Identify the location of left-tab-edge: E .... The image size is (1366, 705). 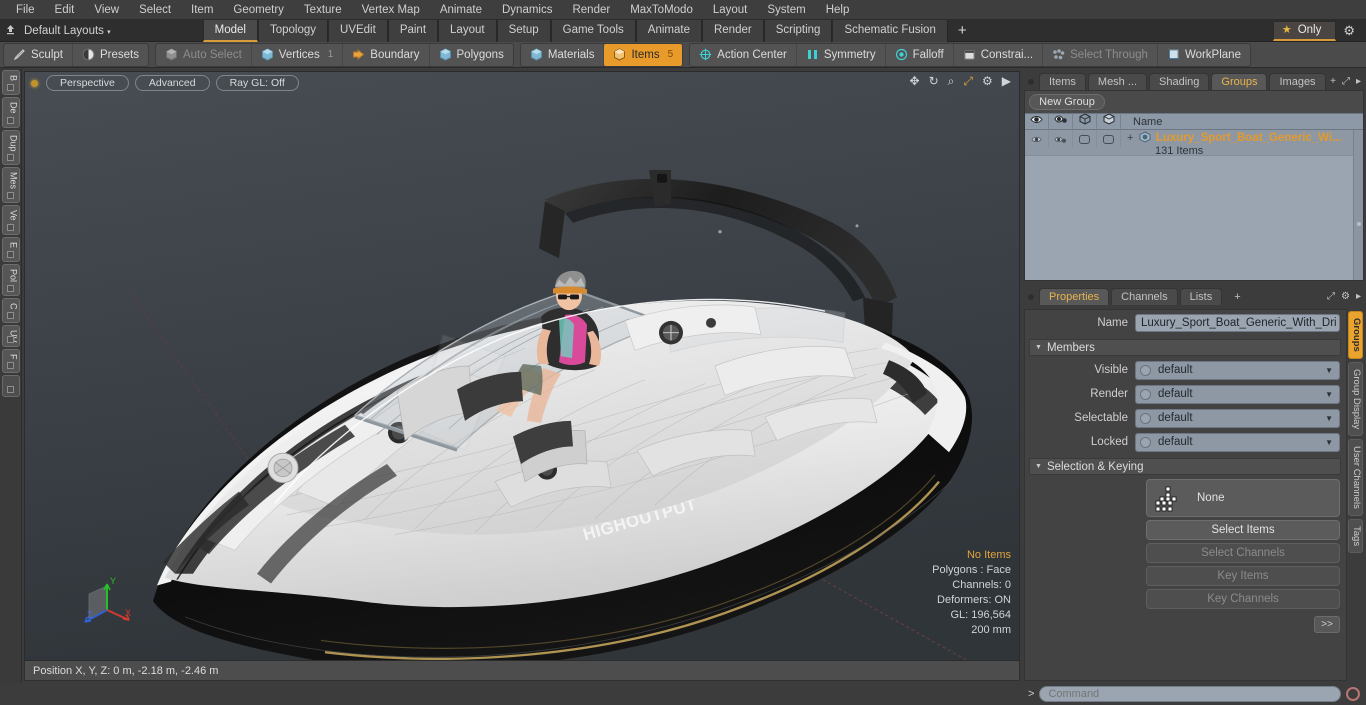
(10, 249).